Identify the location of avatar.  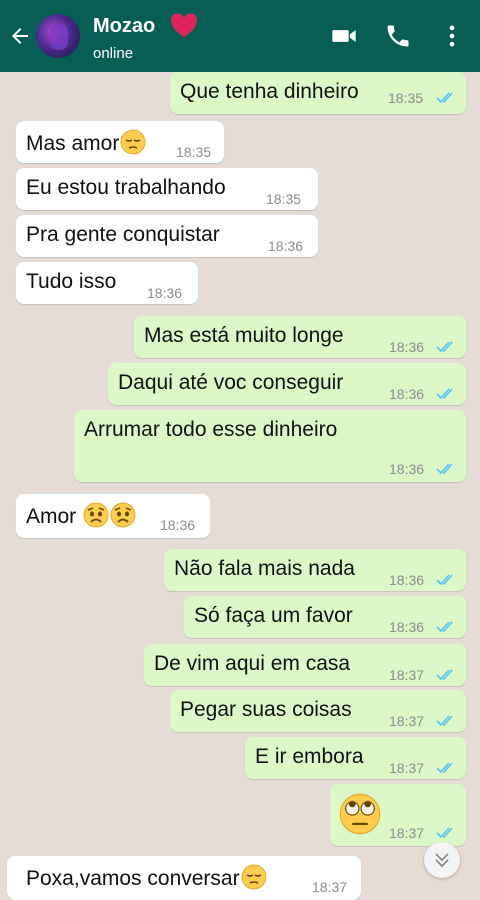
(58, 36).